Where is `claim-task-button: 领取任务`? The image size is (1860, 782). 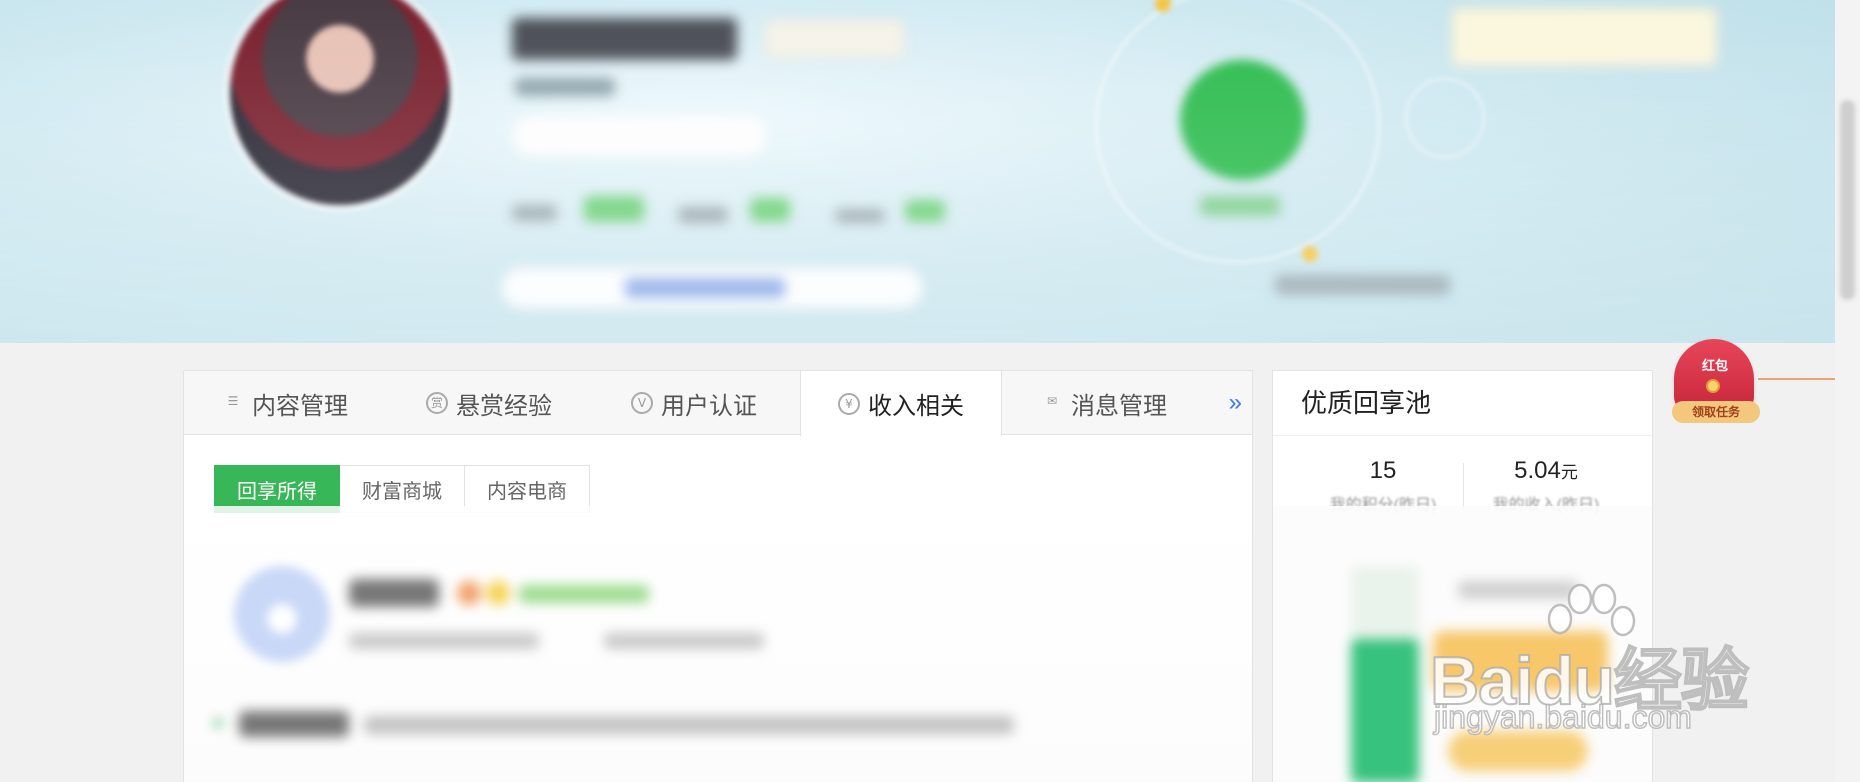 claim-task-button: 领取任务 is located at coordinates (1716, 412).